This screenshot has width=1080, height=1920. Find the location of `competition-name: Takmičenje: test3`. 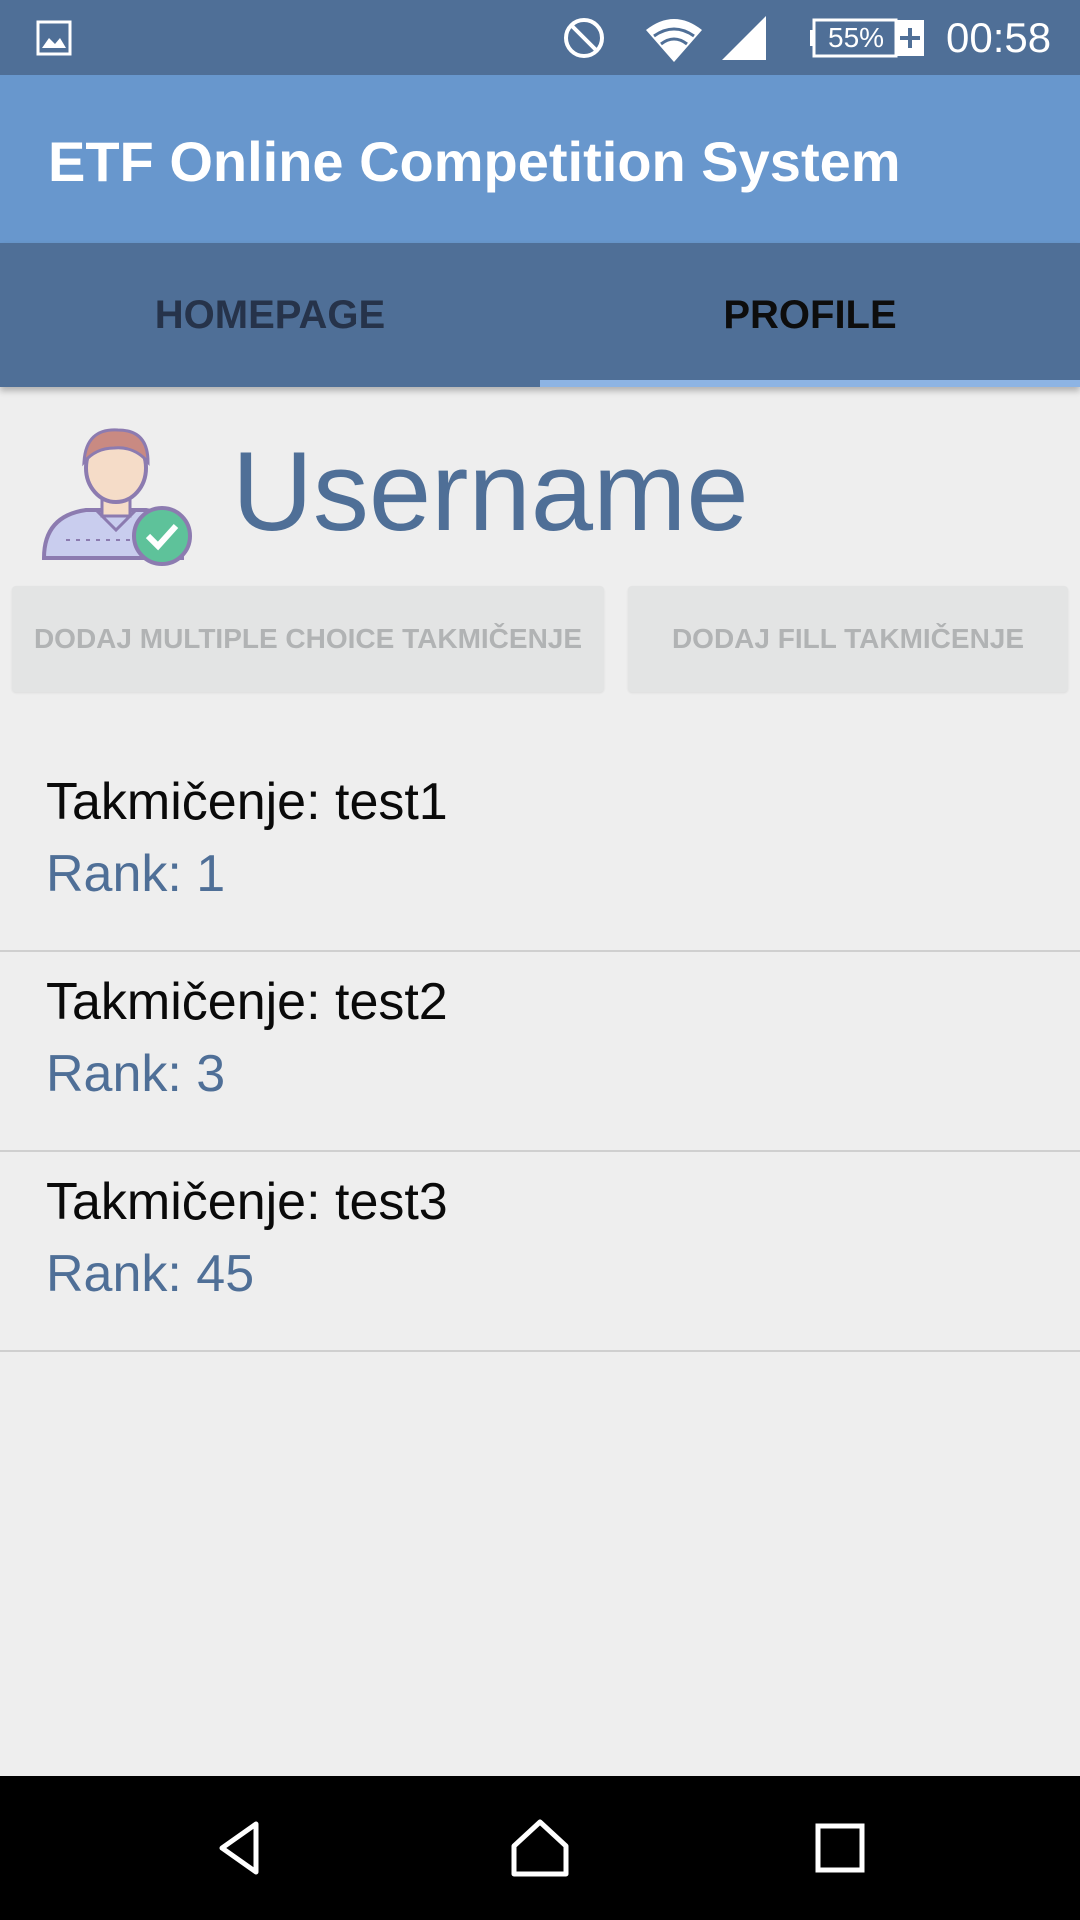

competition-name: Takmičenje: test3 is located at coordinates (247, 1202).